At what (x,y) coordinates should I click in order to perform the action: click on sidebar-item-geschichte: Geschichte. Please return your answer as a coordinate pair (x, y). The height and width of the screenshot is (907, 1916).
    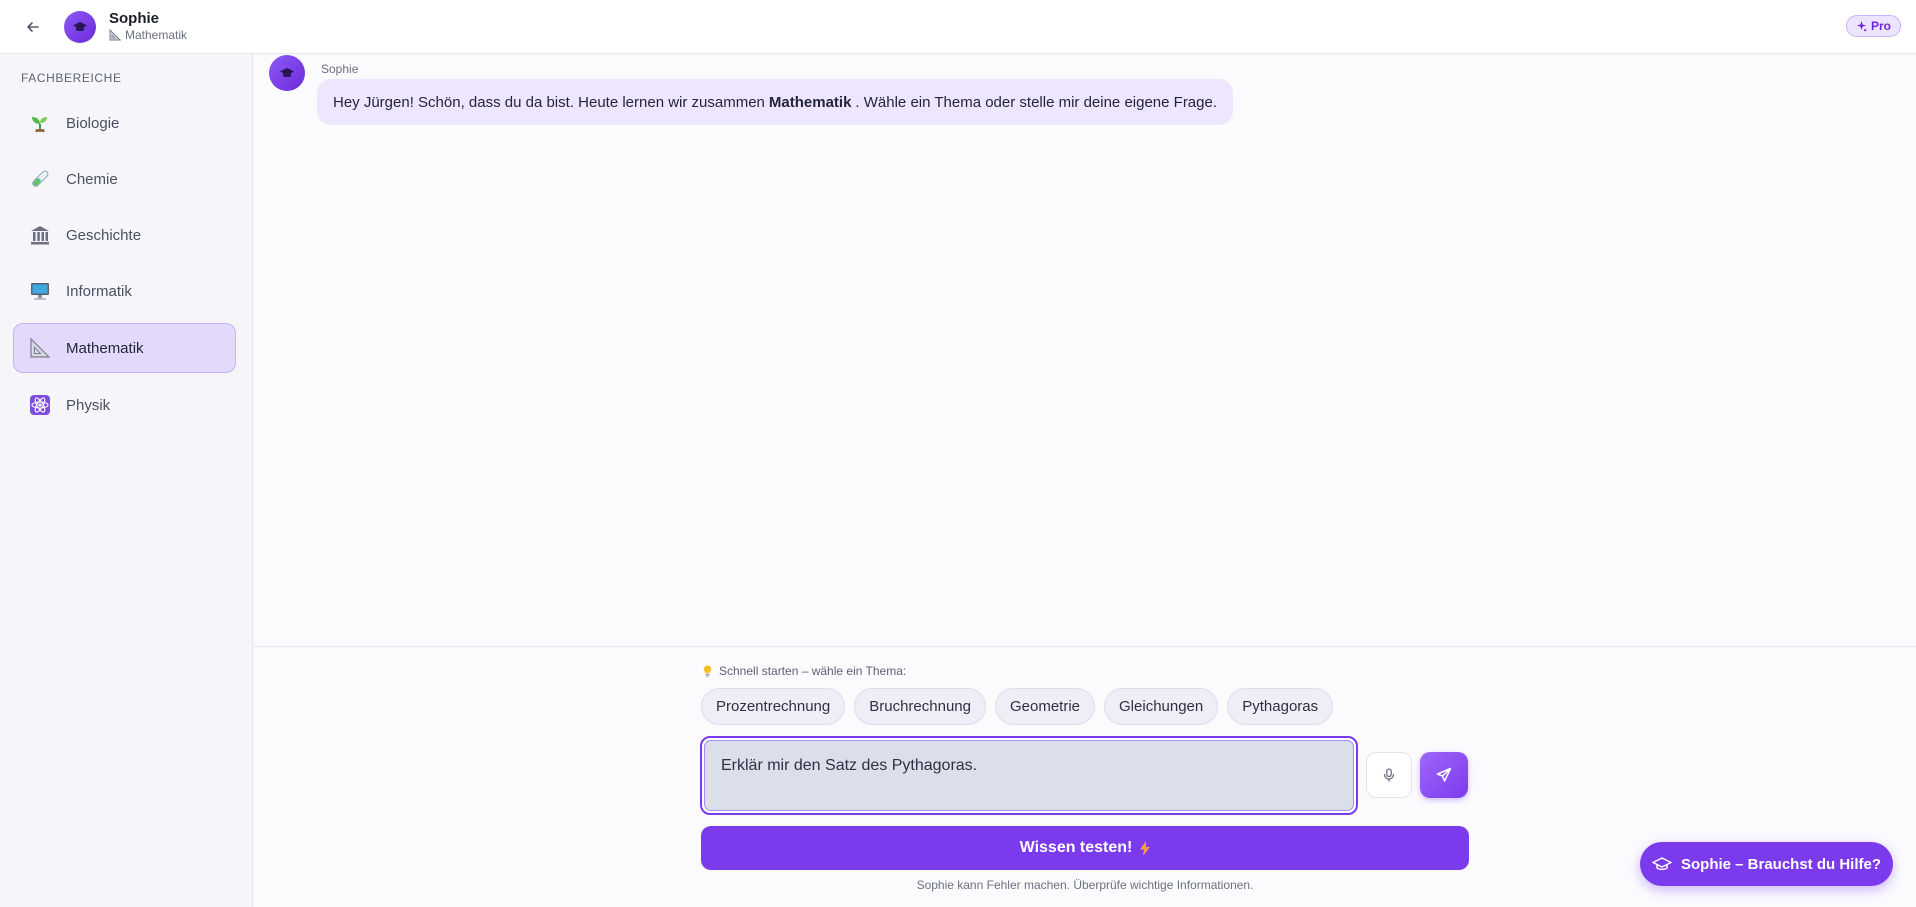
    Looking at the image, I should click on (124, 235).